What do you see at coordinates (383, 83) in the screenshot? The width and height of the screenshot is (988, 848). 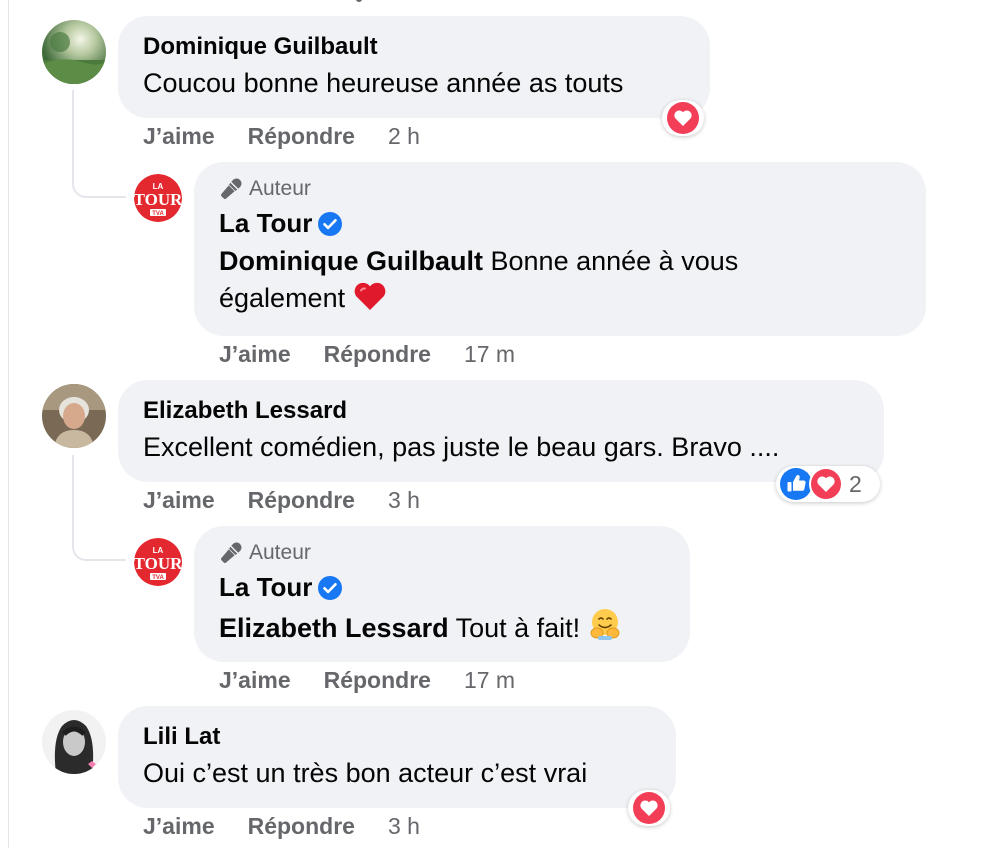 I see `comment-text: Coucou bonne heureuse année as touts` at bounding box center [383, 83].